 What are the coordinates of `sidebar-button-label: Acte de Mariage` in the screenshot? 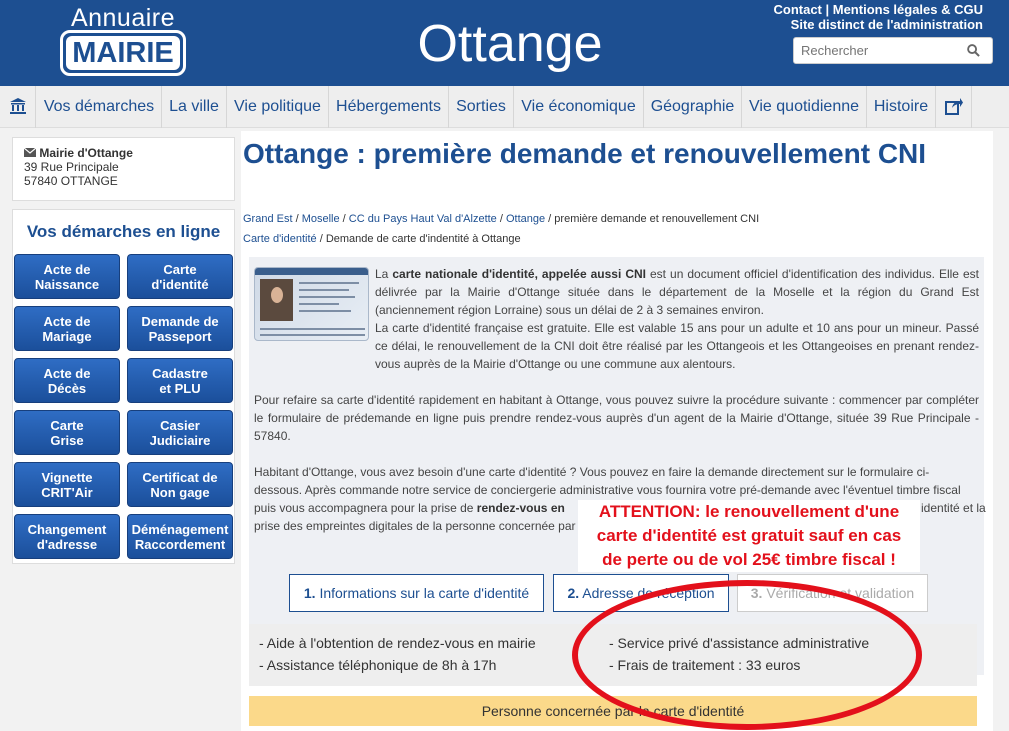 It's located at (67, 328).